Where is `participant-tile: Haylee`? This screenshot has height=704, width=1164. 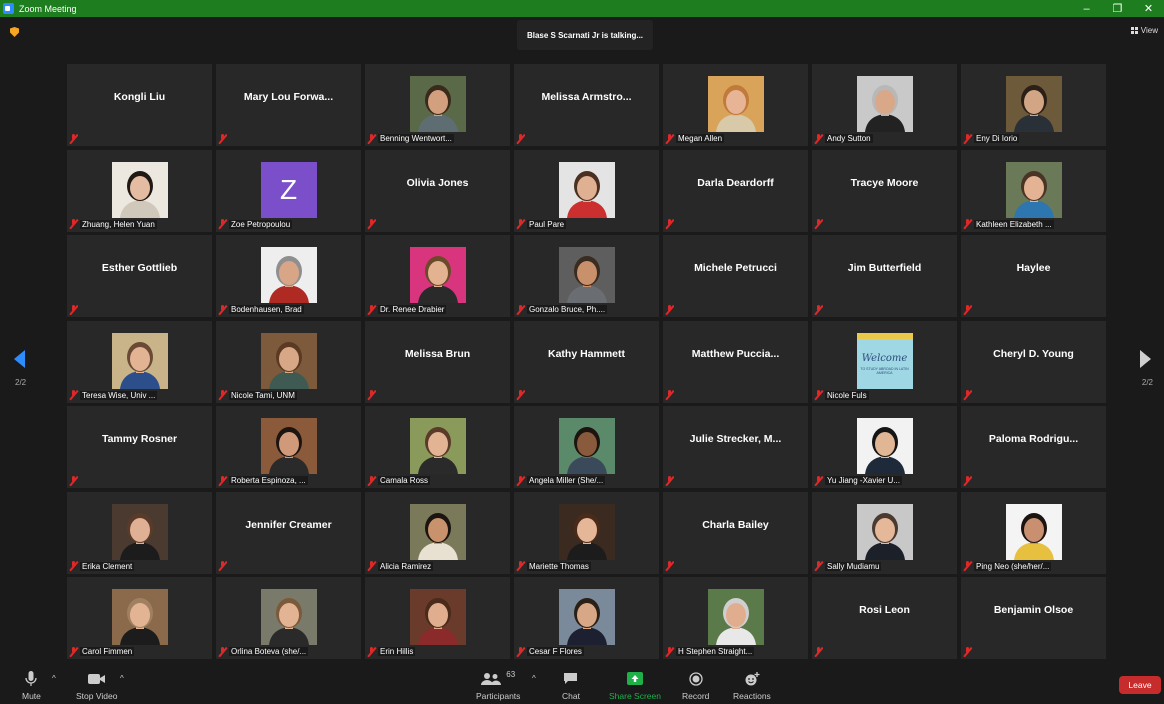
participant-tile: Haylee is located at coordinates (1033, 276).